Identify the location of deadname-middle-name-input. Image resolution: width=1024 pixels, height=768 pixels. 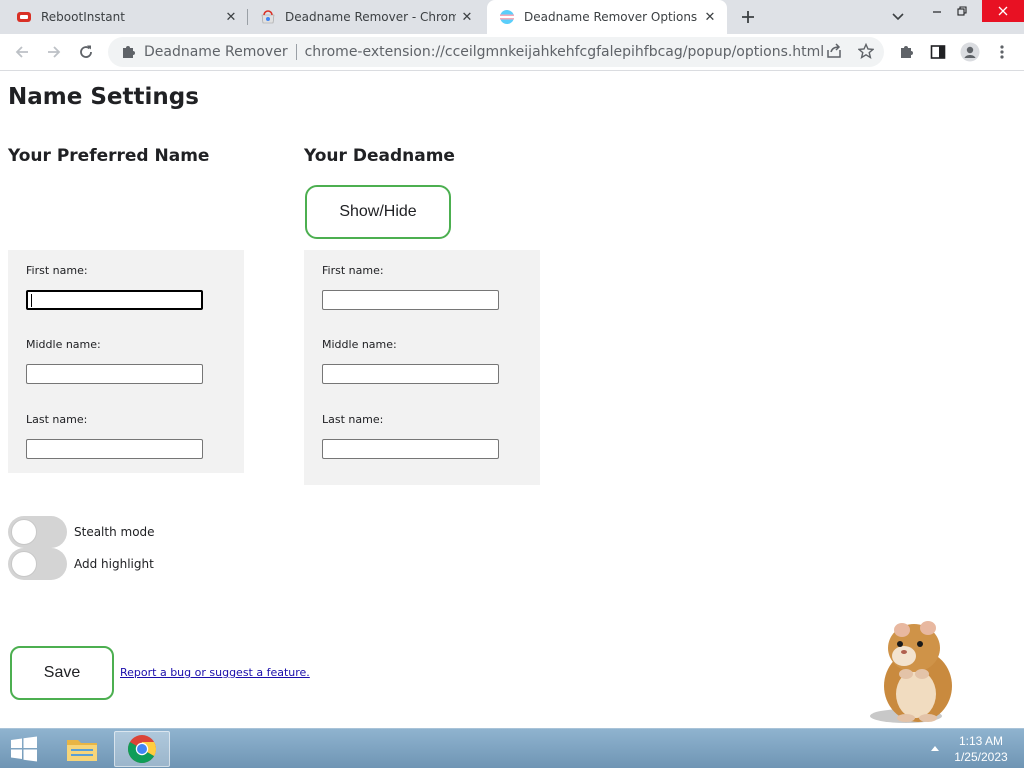
(410, 374).